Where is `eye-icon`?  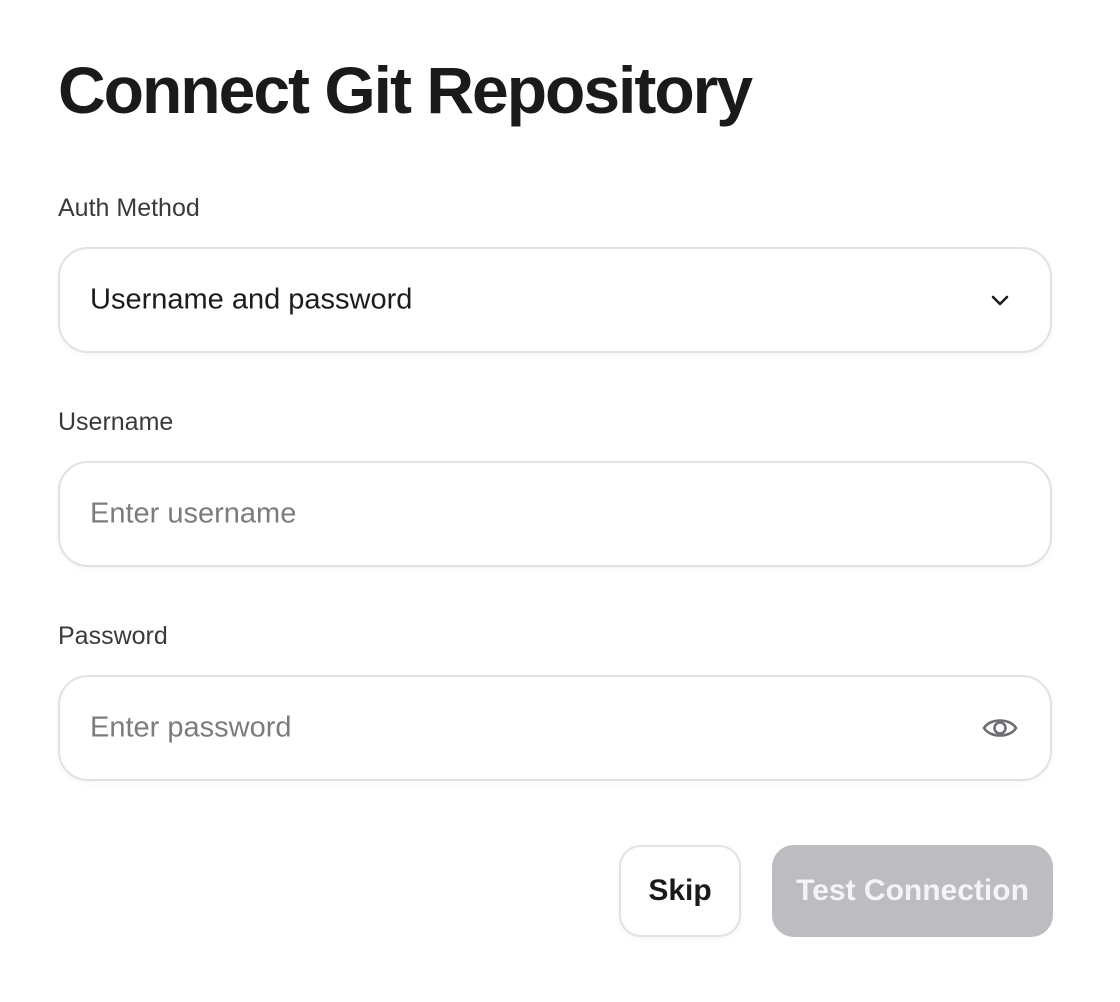 eye-icon is located at coordinates (1000, 728).